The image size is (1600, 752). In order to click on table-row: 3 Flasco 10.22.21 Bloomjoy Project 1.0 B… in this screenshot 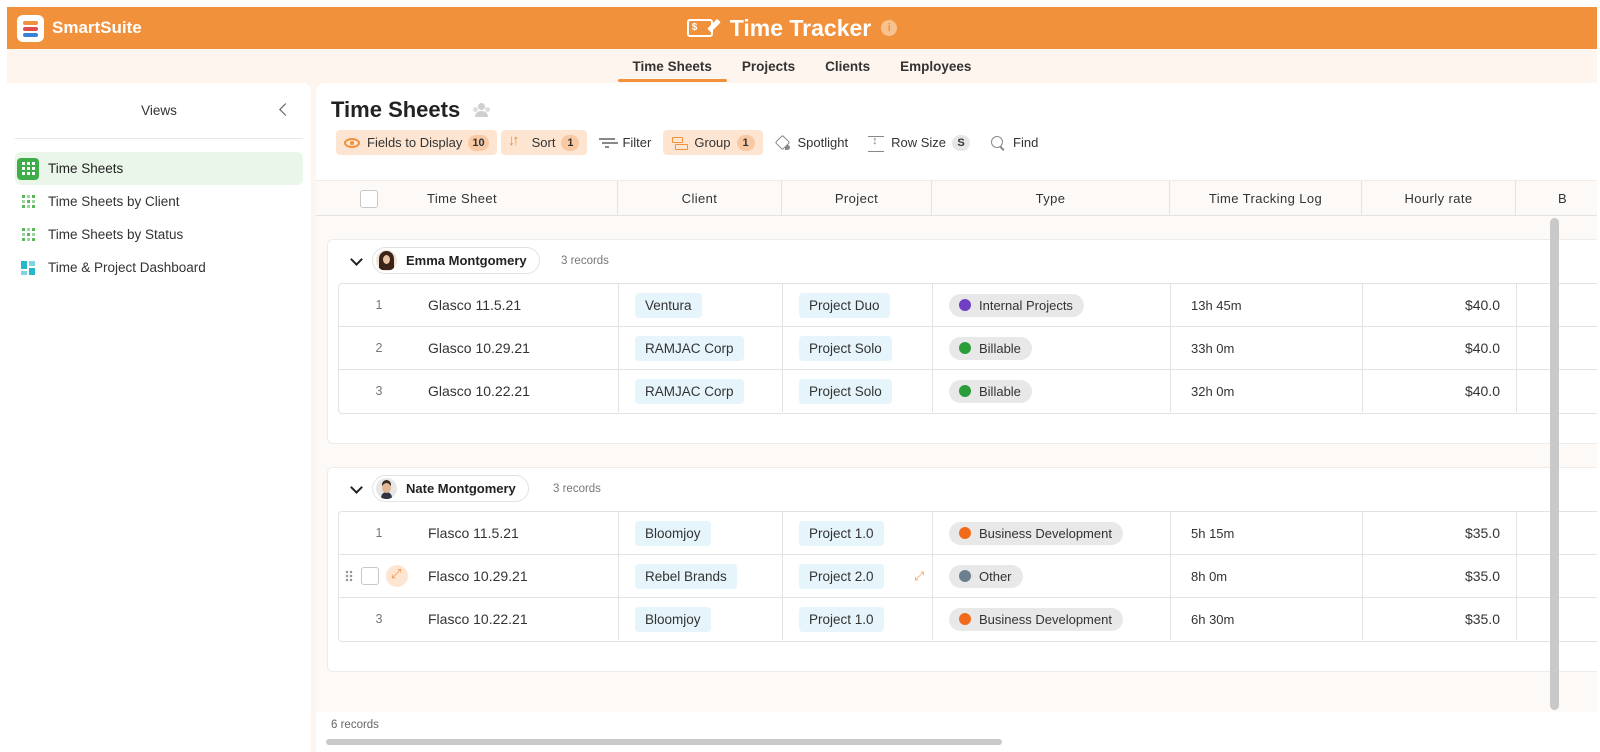, I will do `click(968, 619)`.